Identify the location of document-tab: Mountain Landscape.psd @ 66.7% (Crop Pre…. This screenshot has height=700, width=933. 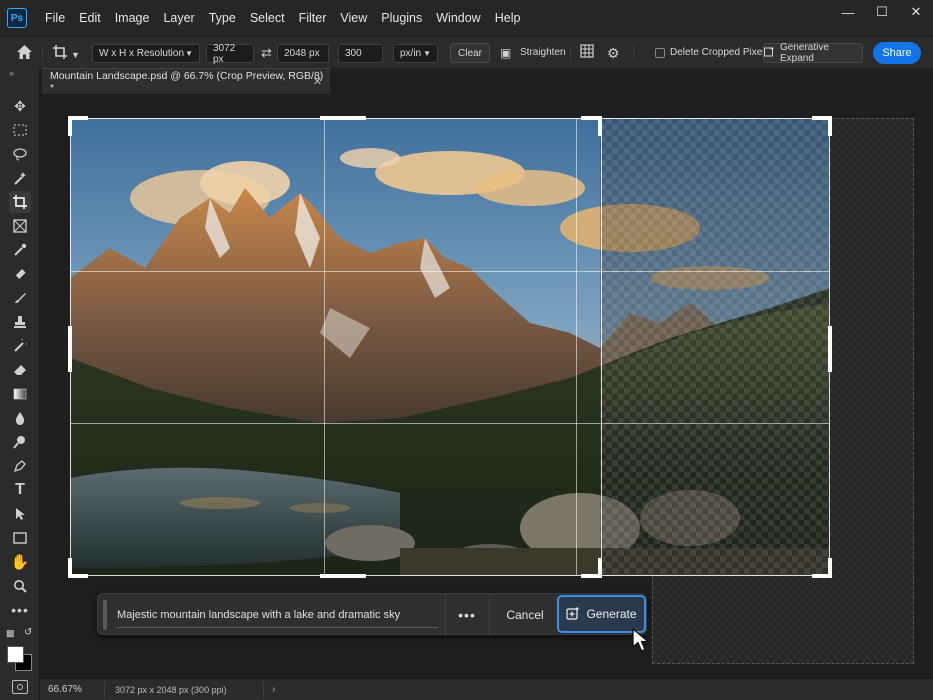
(186, 81).